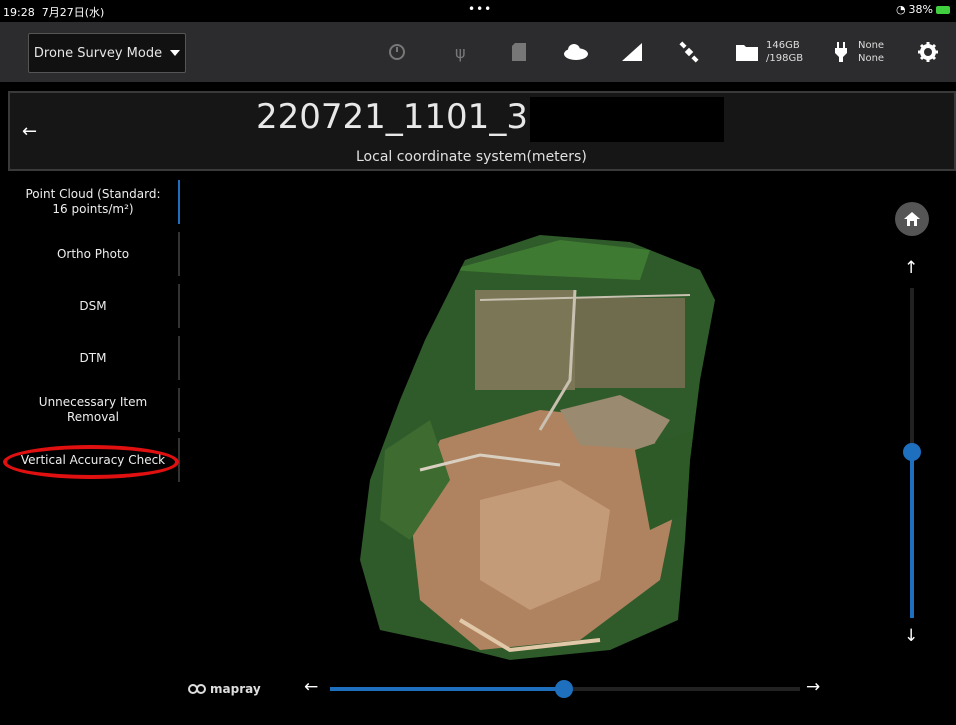 The image size is (956, 725). Describe the element at coordinates (478, 52) in the screenshot. I see `top-toolbar: Drone Survey Mode ψ 146GB/198GB None None` at that location.